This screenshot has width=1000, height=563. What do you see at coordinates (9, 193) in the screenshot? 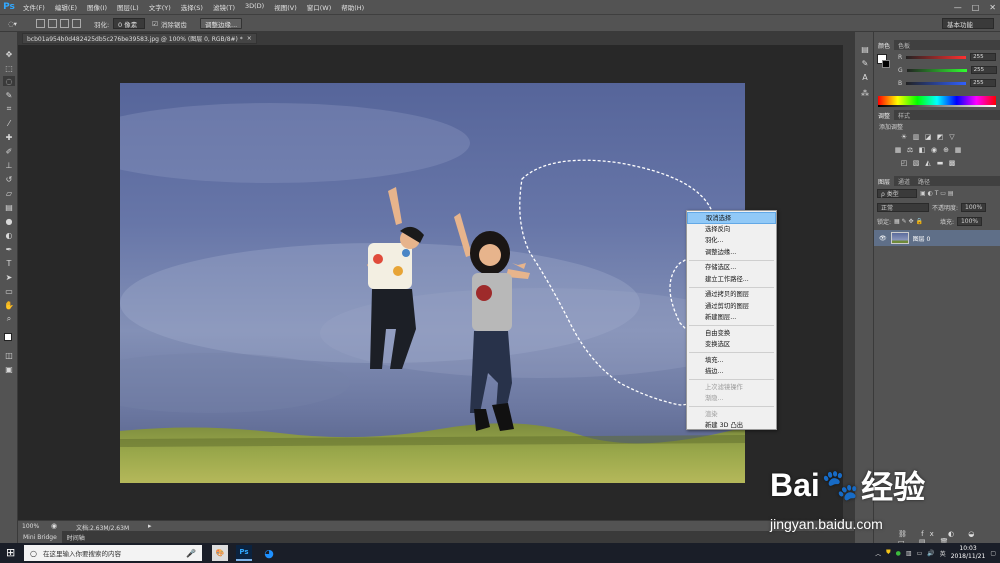
I see `eraser-tool-icon: ▱` at bounding box center [9, 193].